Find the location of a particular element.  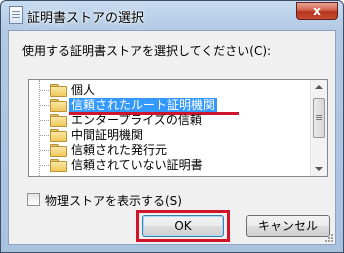

tree-item-label: エンタープライズの信頼 is located at coordinates (136, 120).